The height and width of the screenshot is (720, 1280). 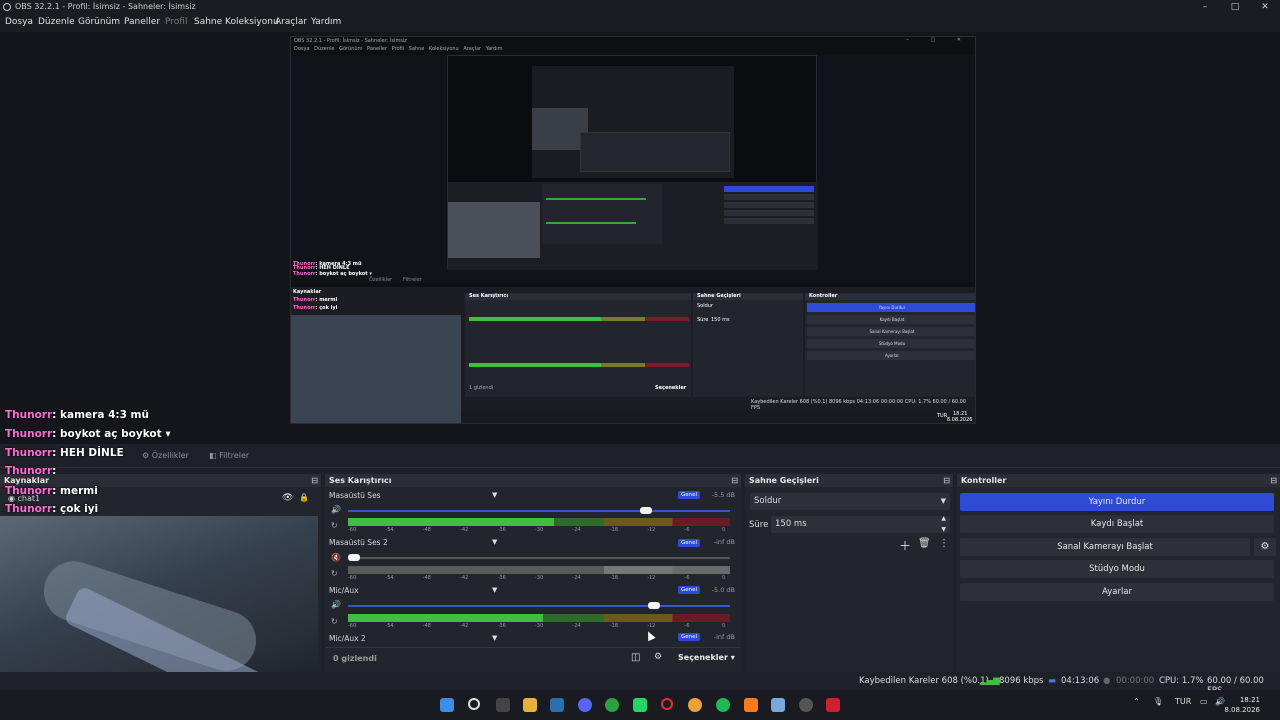 I want to click on muted-volume-icon: 🔇, so click(x=336, y=557).